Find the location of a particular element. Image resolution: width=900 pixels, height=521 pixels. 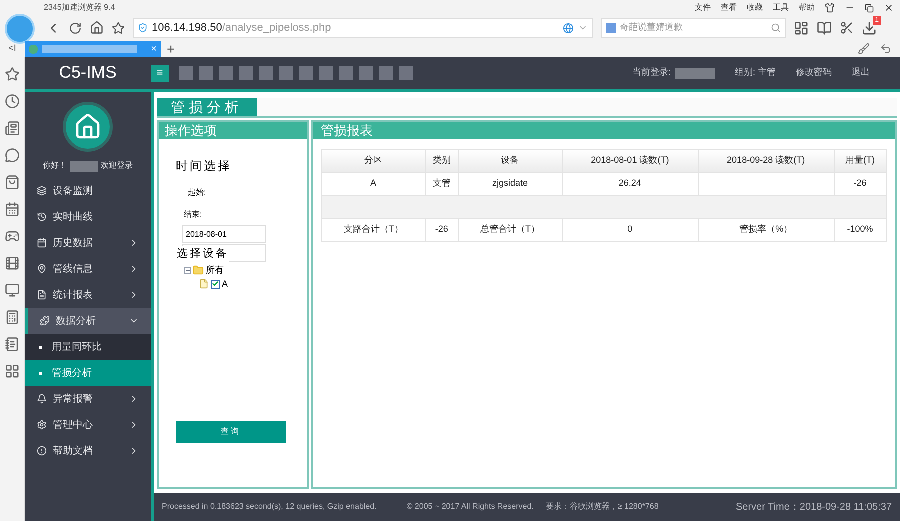

reader-icon is located at coordinates (824, 28).